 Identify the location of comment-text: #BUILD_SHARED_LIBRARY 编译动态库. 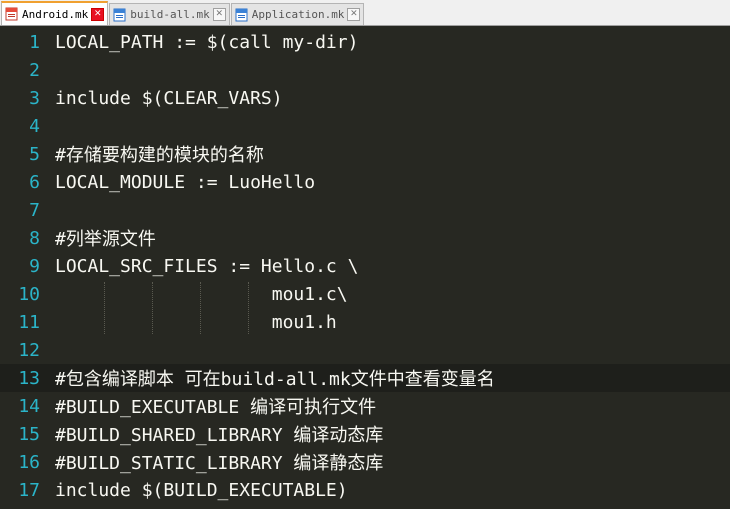
(219, 435).